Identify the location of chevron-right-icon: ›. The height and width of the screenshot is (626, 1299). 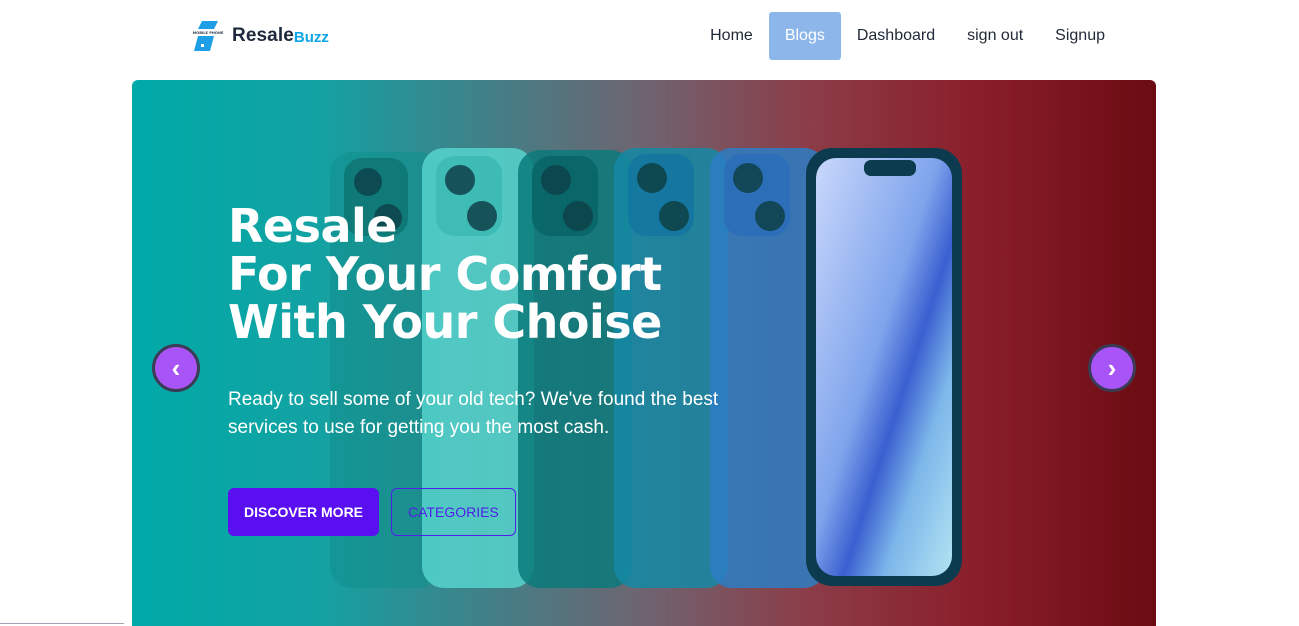
(1112, 368).